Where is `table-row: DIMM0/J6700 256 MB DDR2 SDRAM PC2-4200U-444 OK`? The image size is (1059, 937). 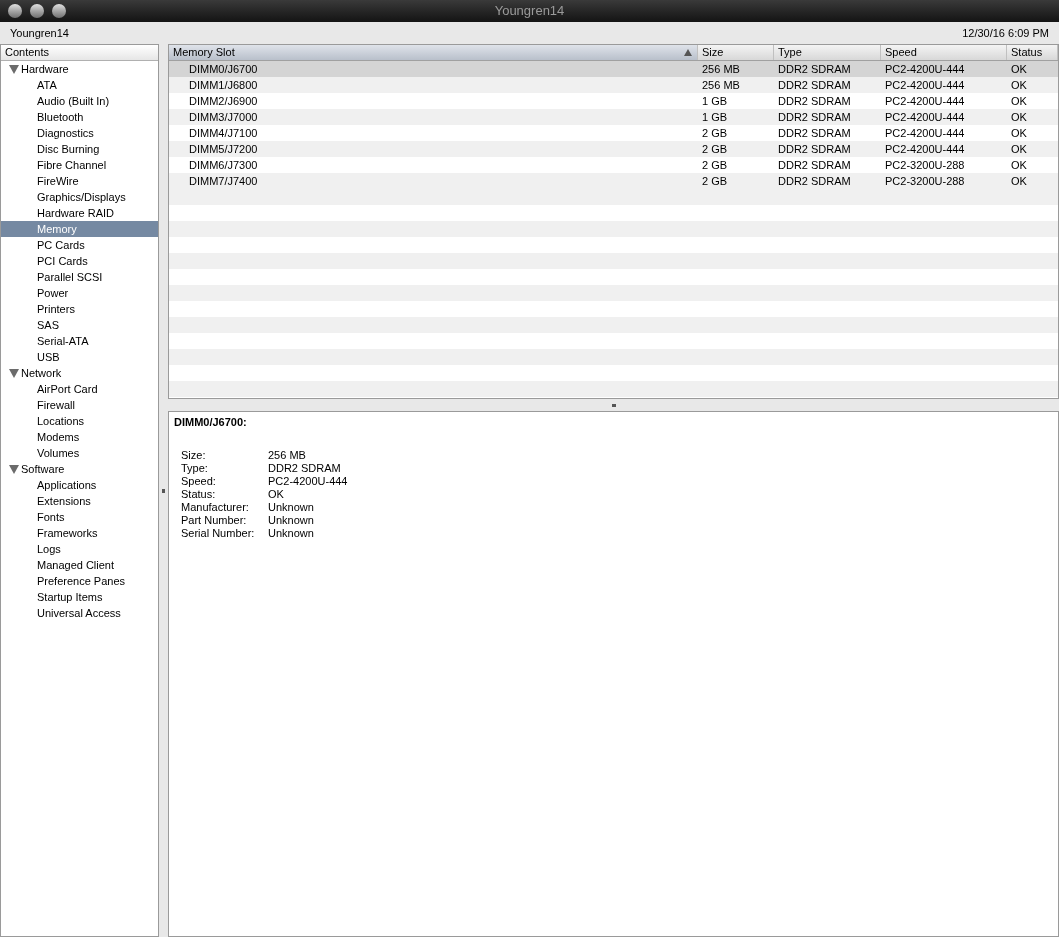 table-row: DIMM0/J6700 256 MB DDR2 SDRAM PC2-4200U-444 OK is located at coordinates (613, 69).